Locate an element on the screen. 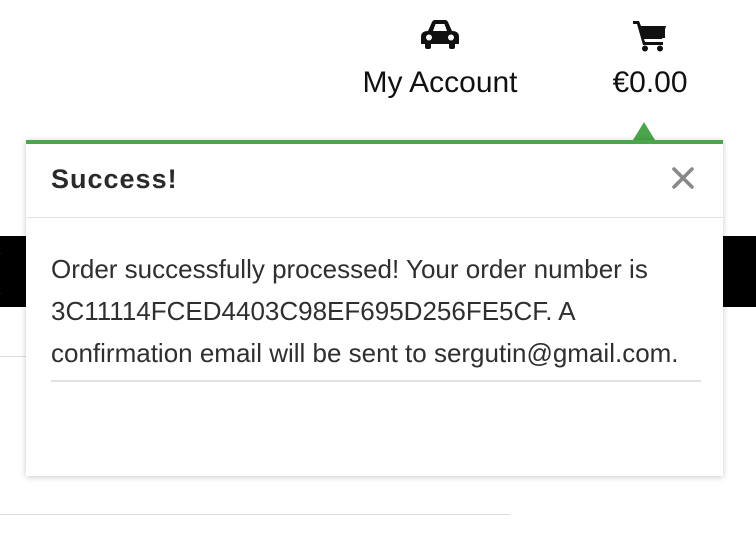 This screenshot has height=538, width=756. close-icon is located at coordinates (683, 178).